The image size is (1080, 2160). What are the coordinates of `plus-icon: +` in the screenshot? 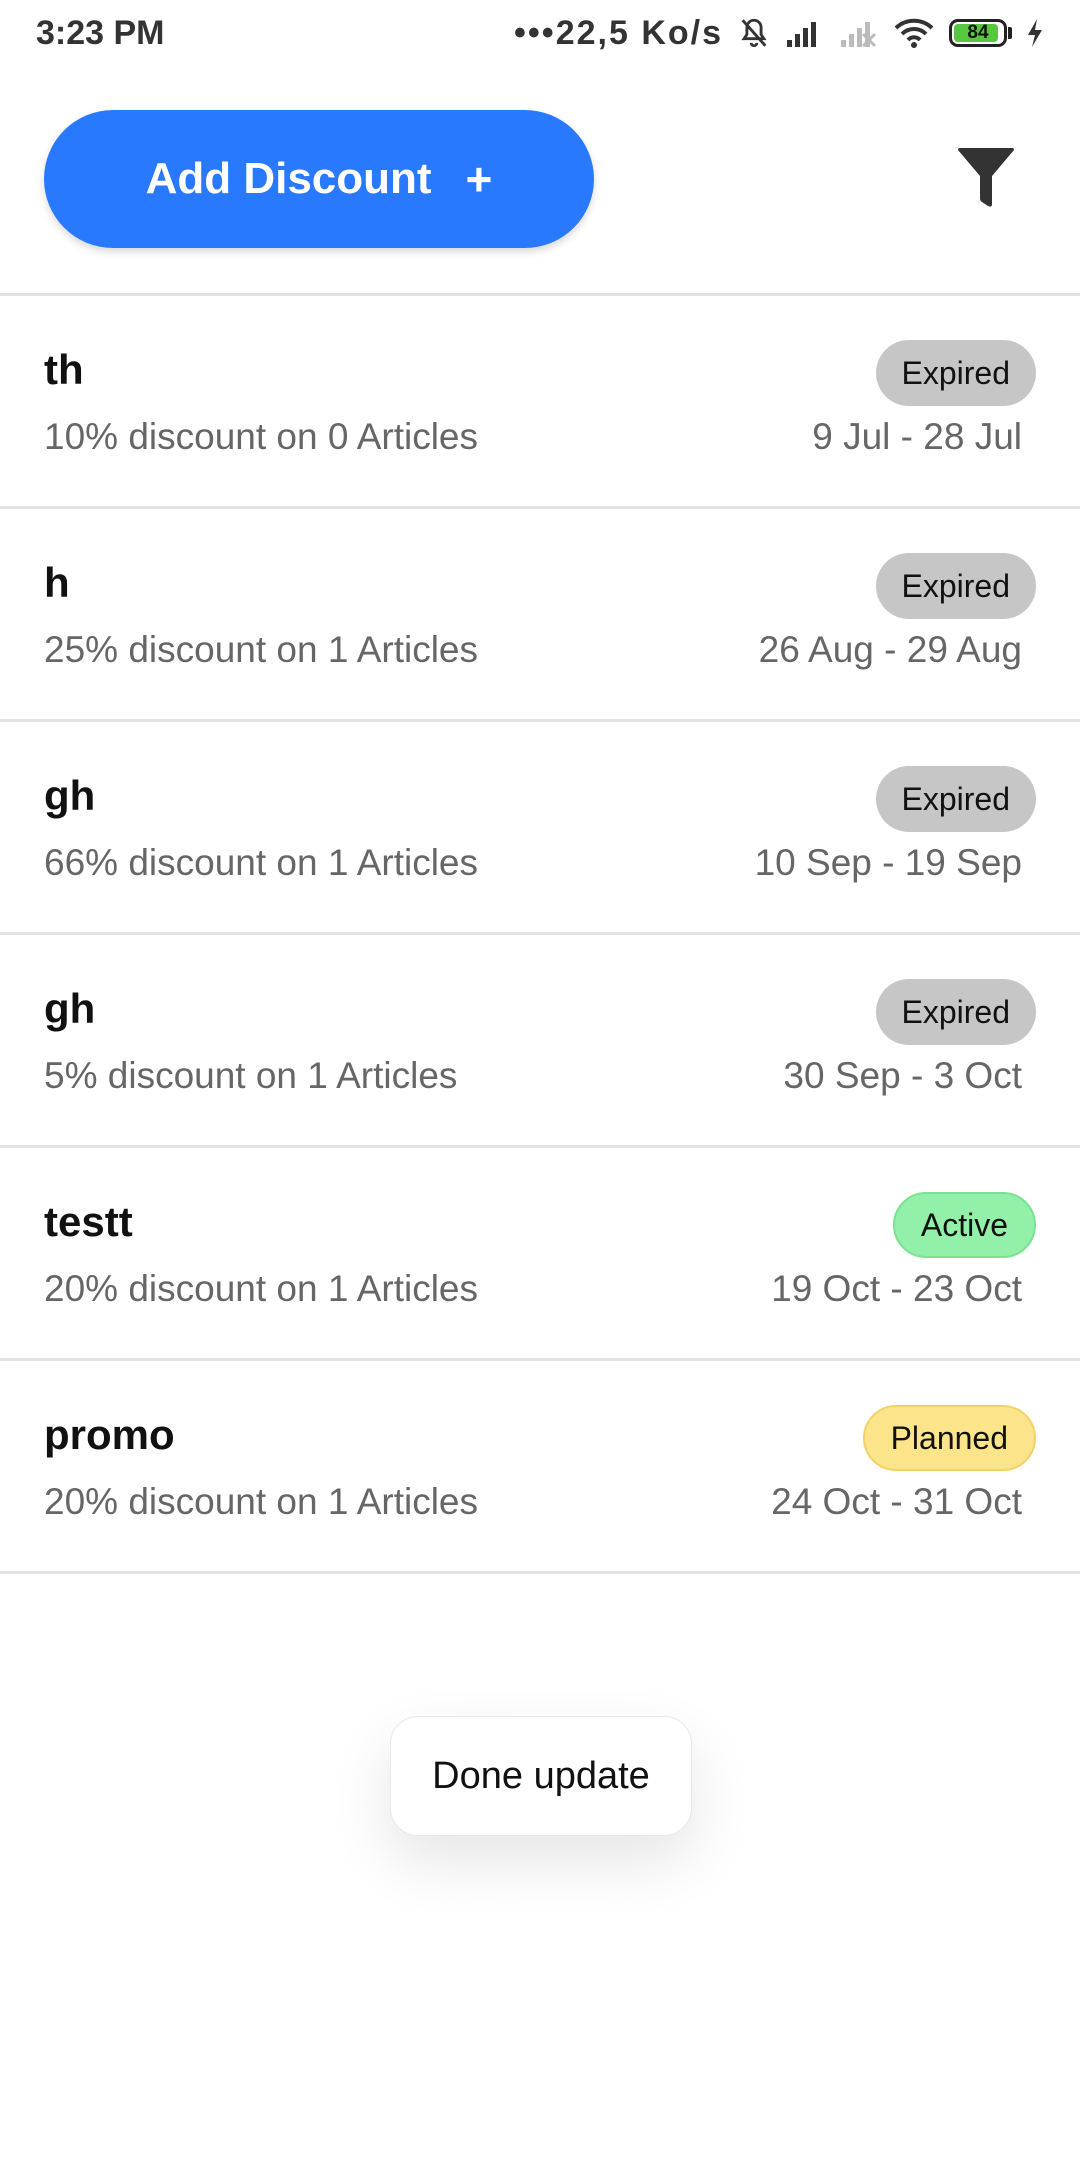 It's located at (479, 179).